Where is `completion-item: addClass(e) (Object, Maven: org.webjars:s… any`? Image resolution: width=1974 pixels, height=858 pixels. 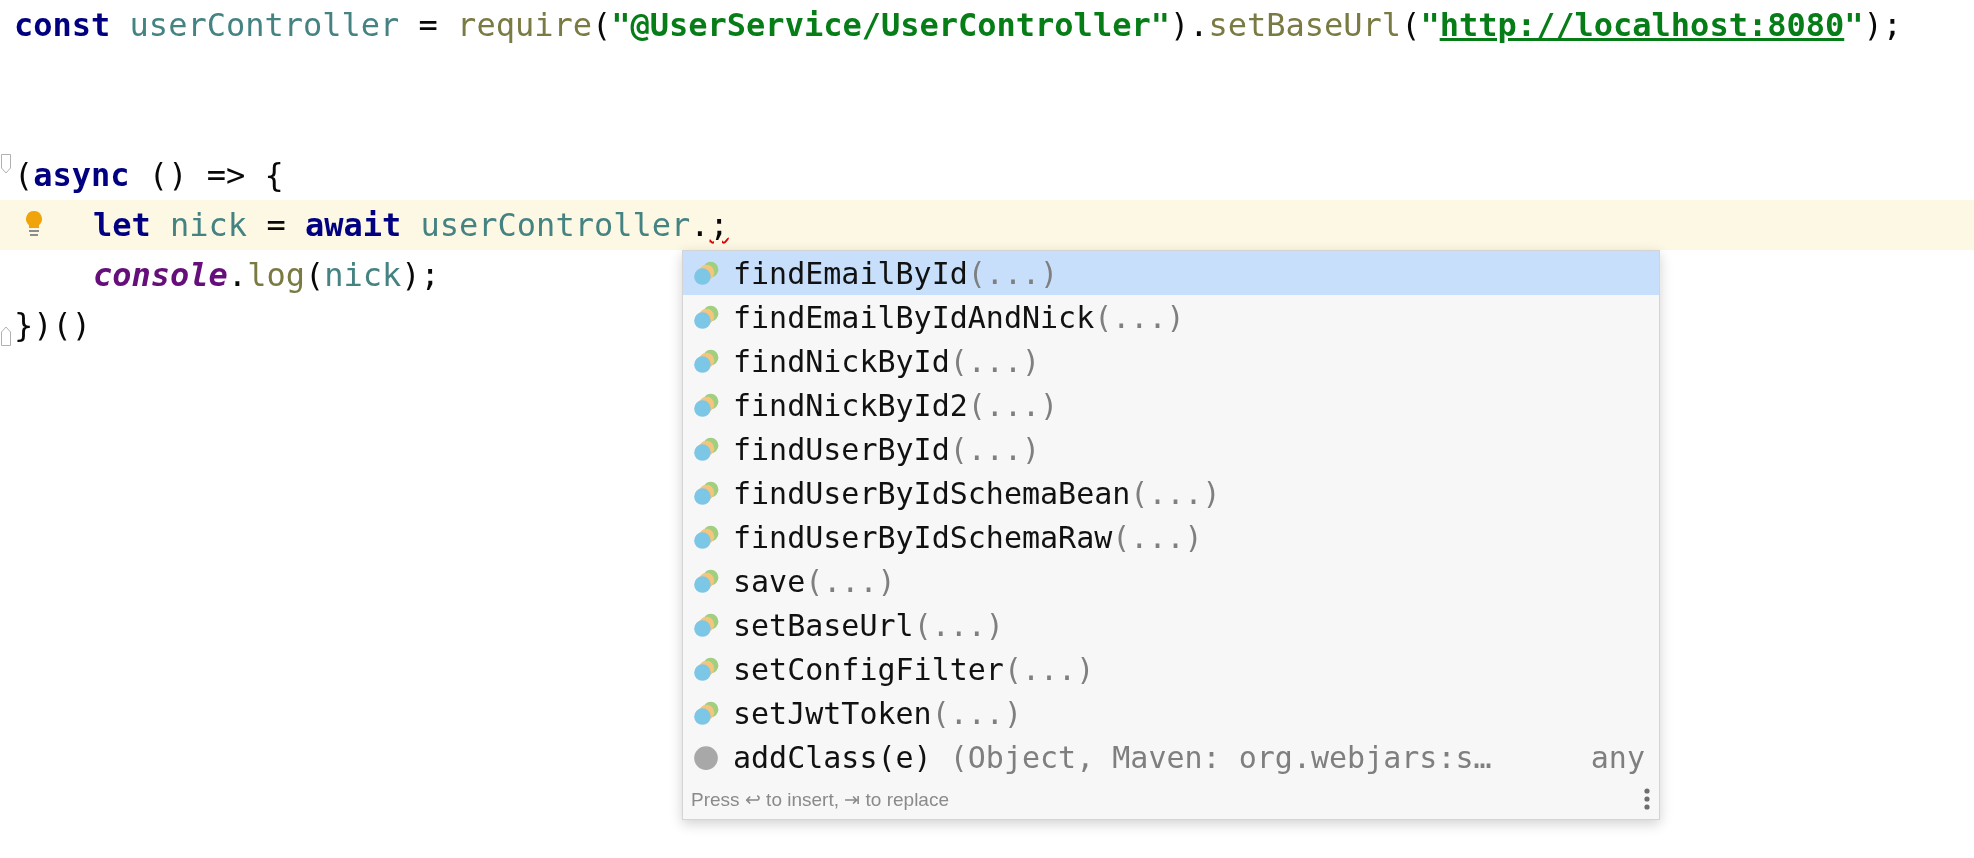 completion-item: addClass(e) (Object, Maven: org.webjars:s… any is located at coordinates (1171, 757).